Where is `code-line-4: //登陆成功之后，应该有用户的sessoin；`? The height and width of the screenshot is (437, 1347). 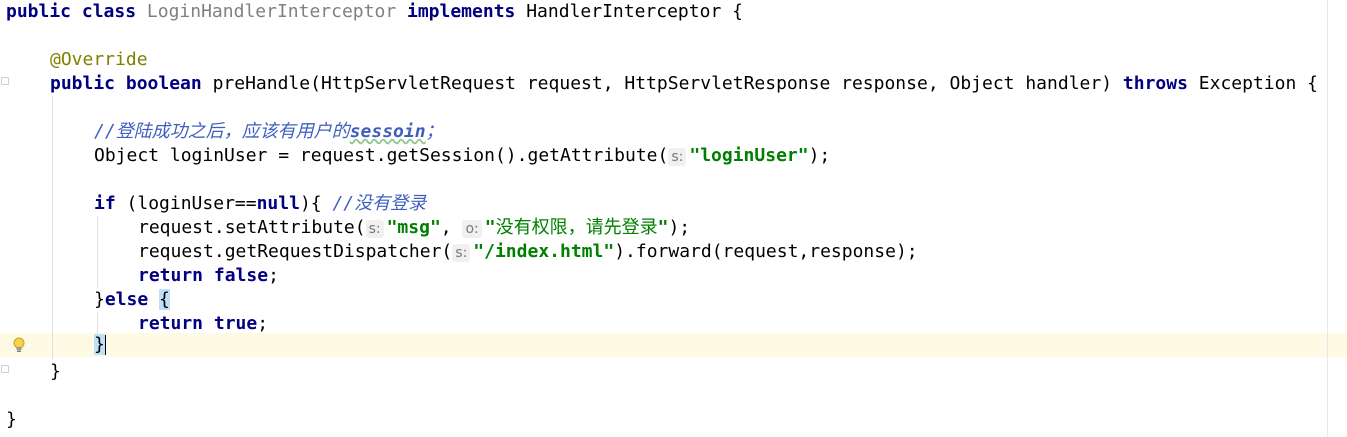
code-line-4: //登陆成功之后，应该有用户的sessoin； is located at coordinates (269, 132).